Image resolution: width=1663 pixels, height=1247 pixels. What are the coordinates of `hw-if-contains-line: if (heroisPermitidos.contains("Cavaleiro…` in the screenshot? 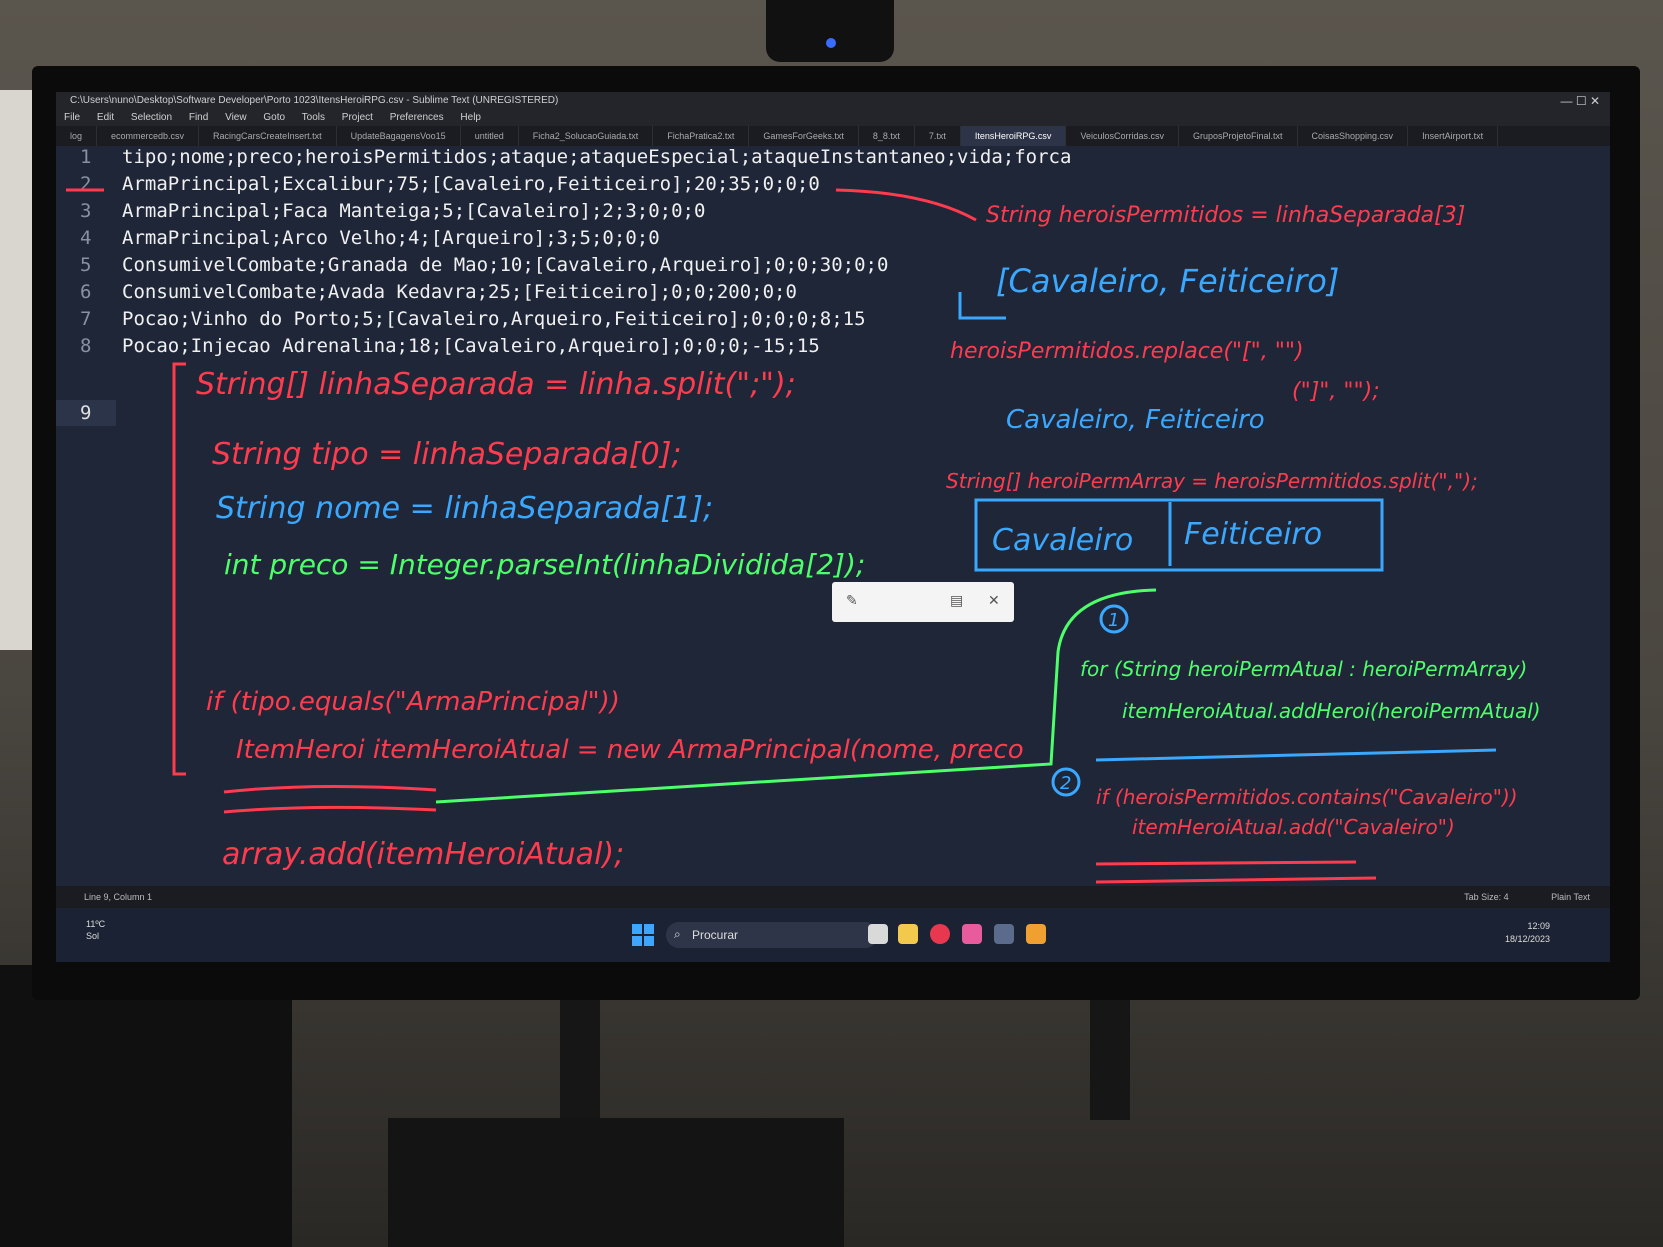 It's located at (1307, 797).